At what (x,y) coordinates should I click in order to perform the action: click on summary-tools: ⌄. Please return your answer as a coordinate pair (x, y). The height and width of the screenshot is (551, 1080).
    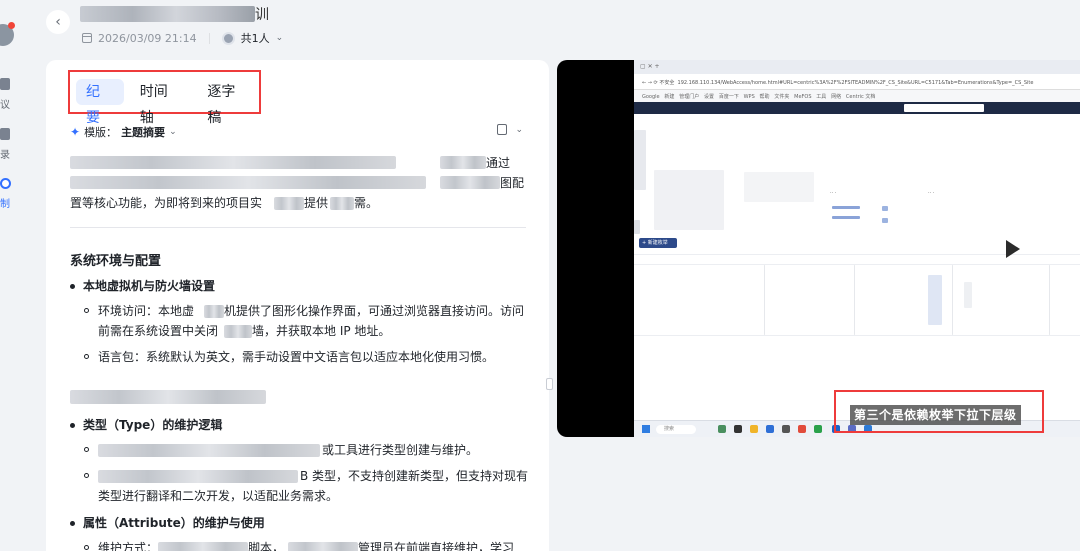
    Looking at the image, I should click on (510, 129).